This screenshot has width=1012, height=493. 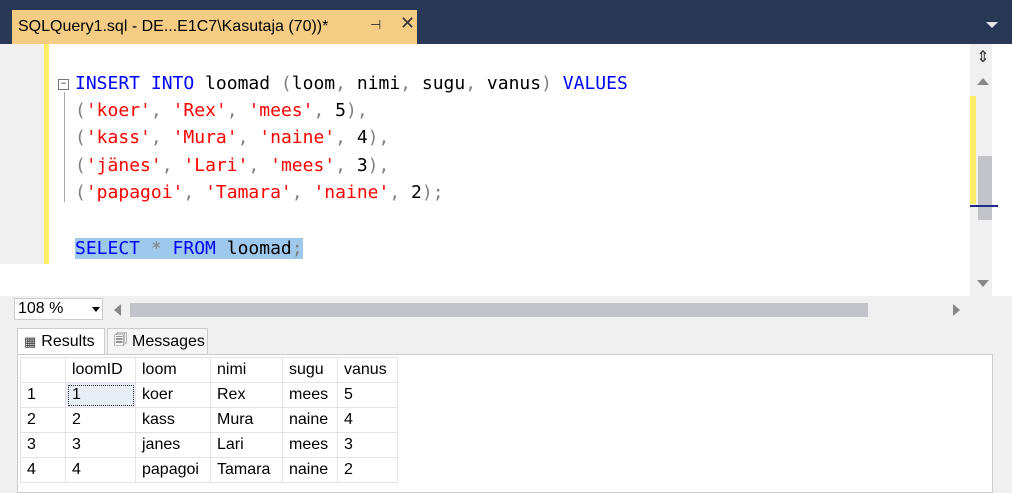 I want to click on scrollbar-change-marker, so click(x=973, y=150).